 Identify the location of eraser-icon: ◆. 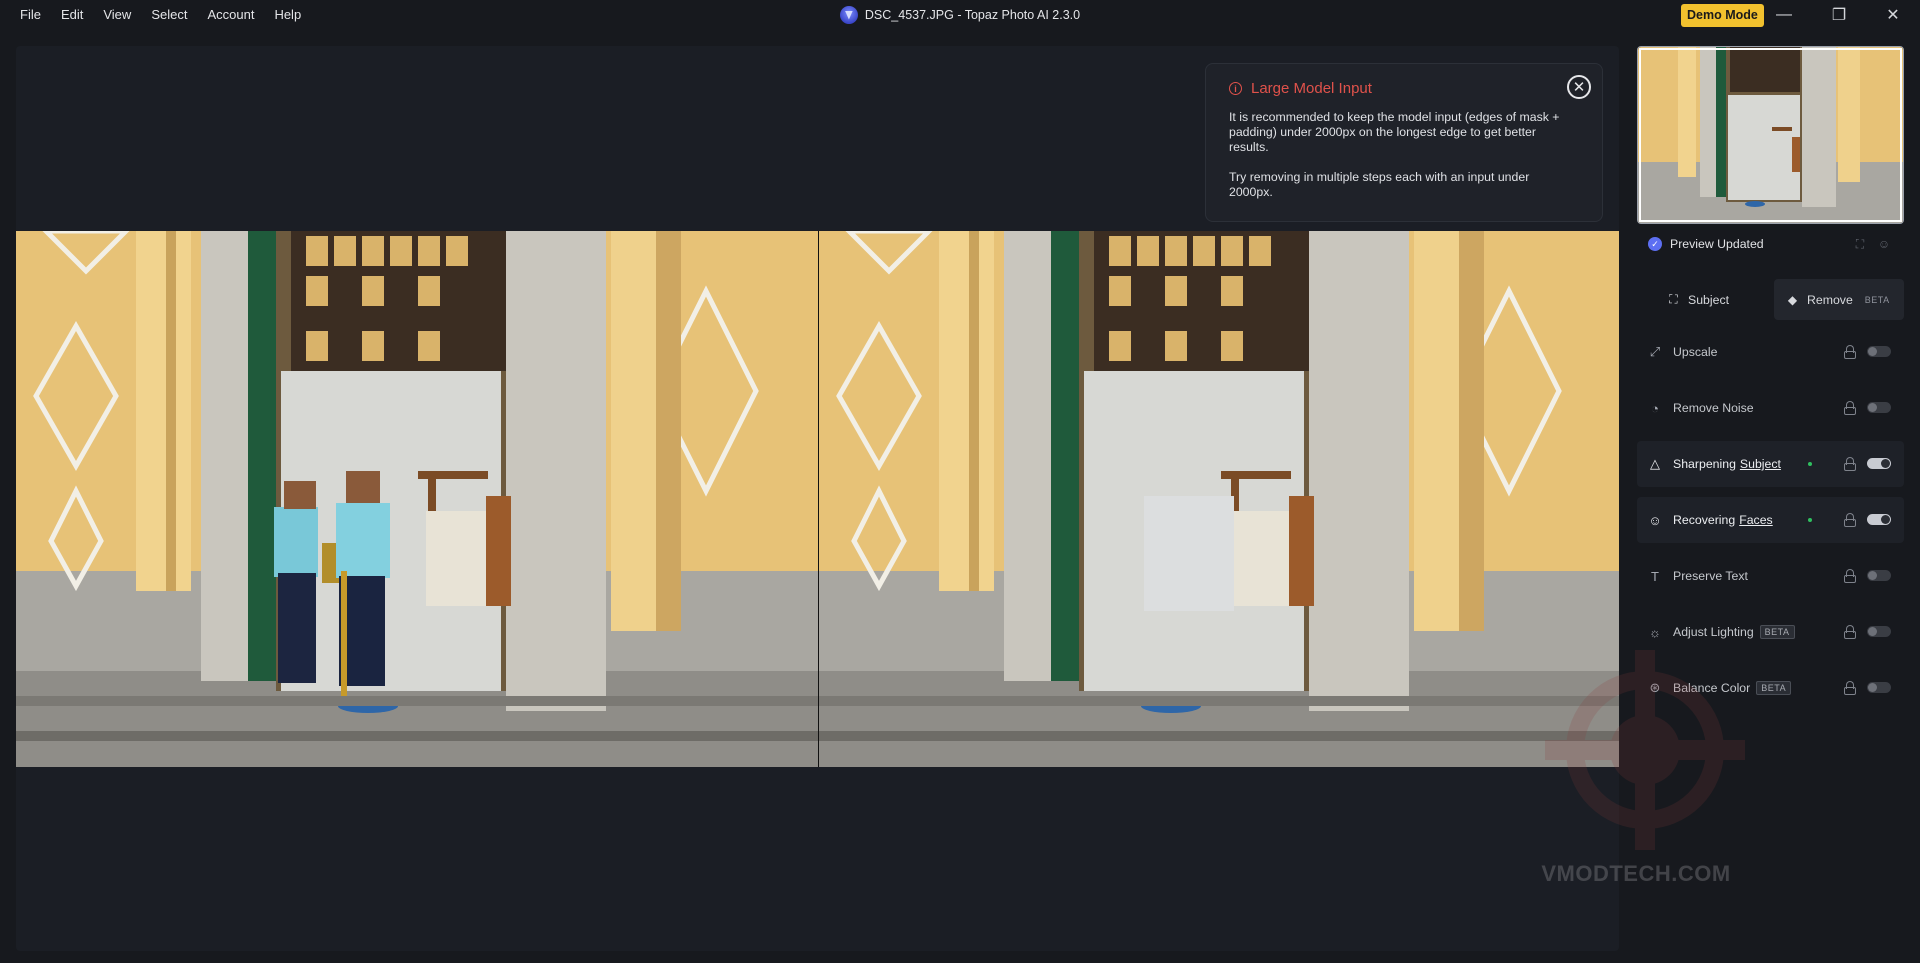
(1792, 299).